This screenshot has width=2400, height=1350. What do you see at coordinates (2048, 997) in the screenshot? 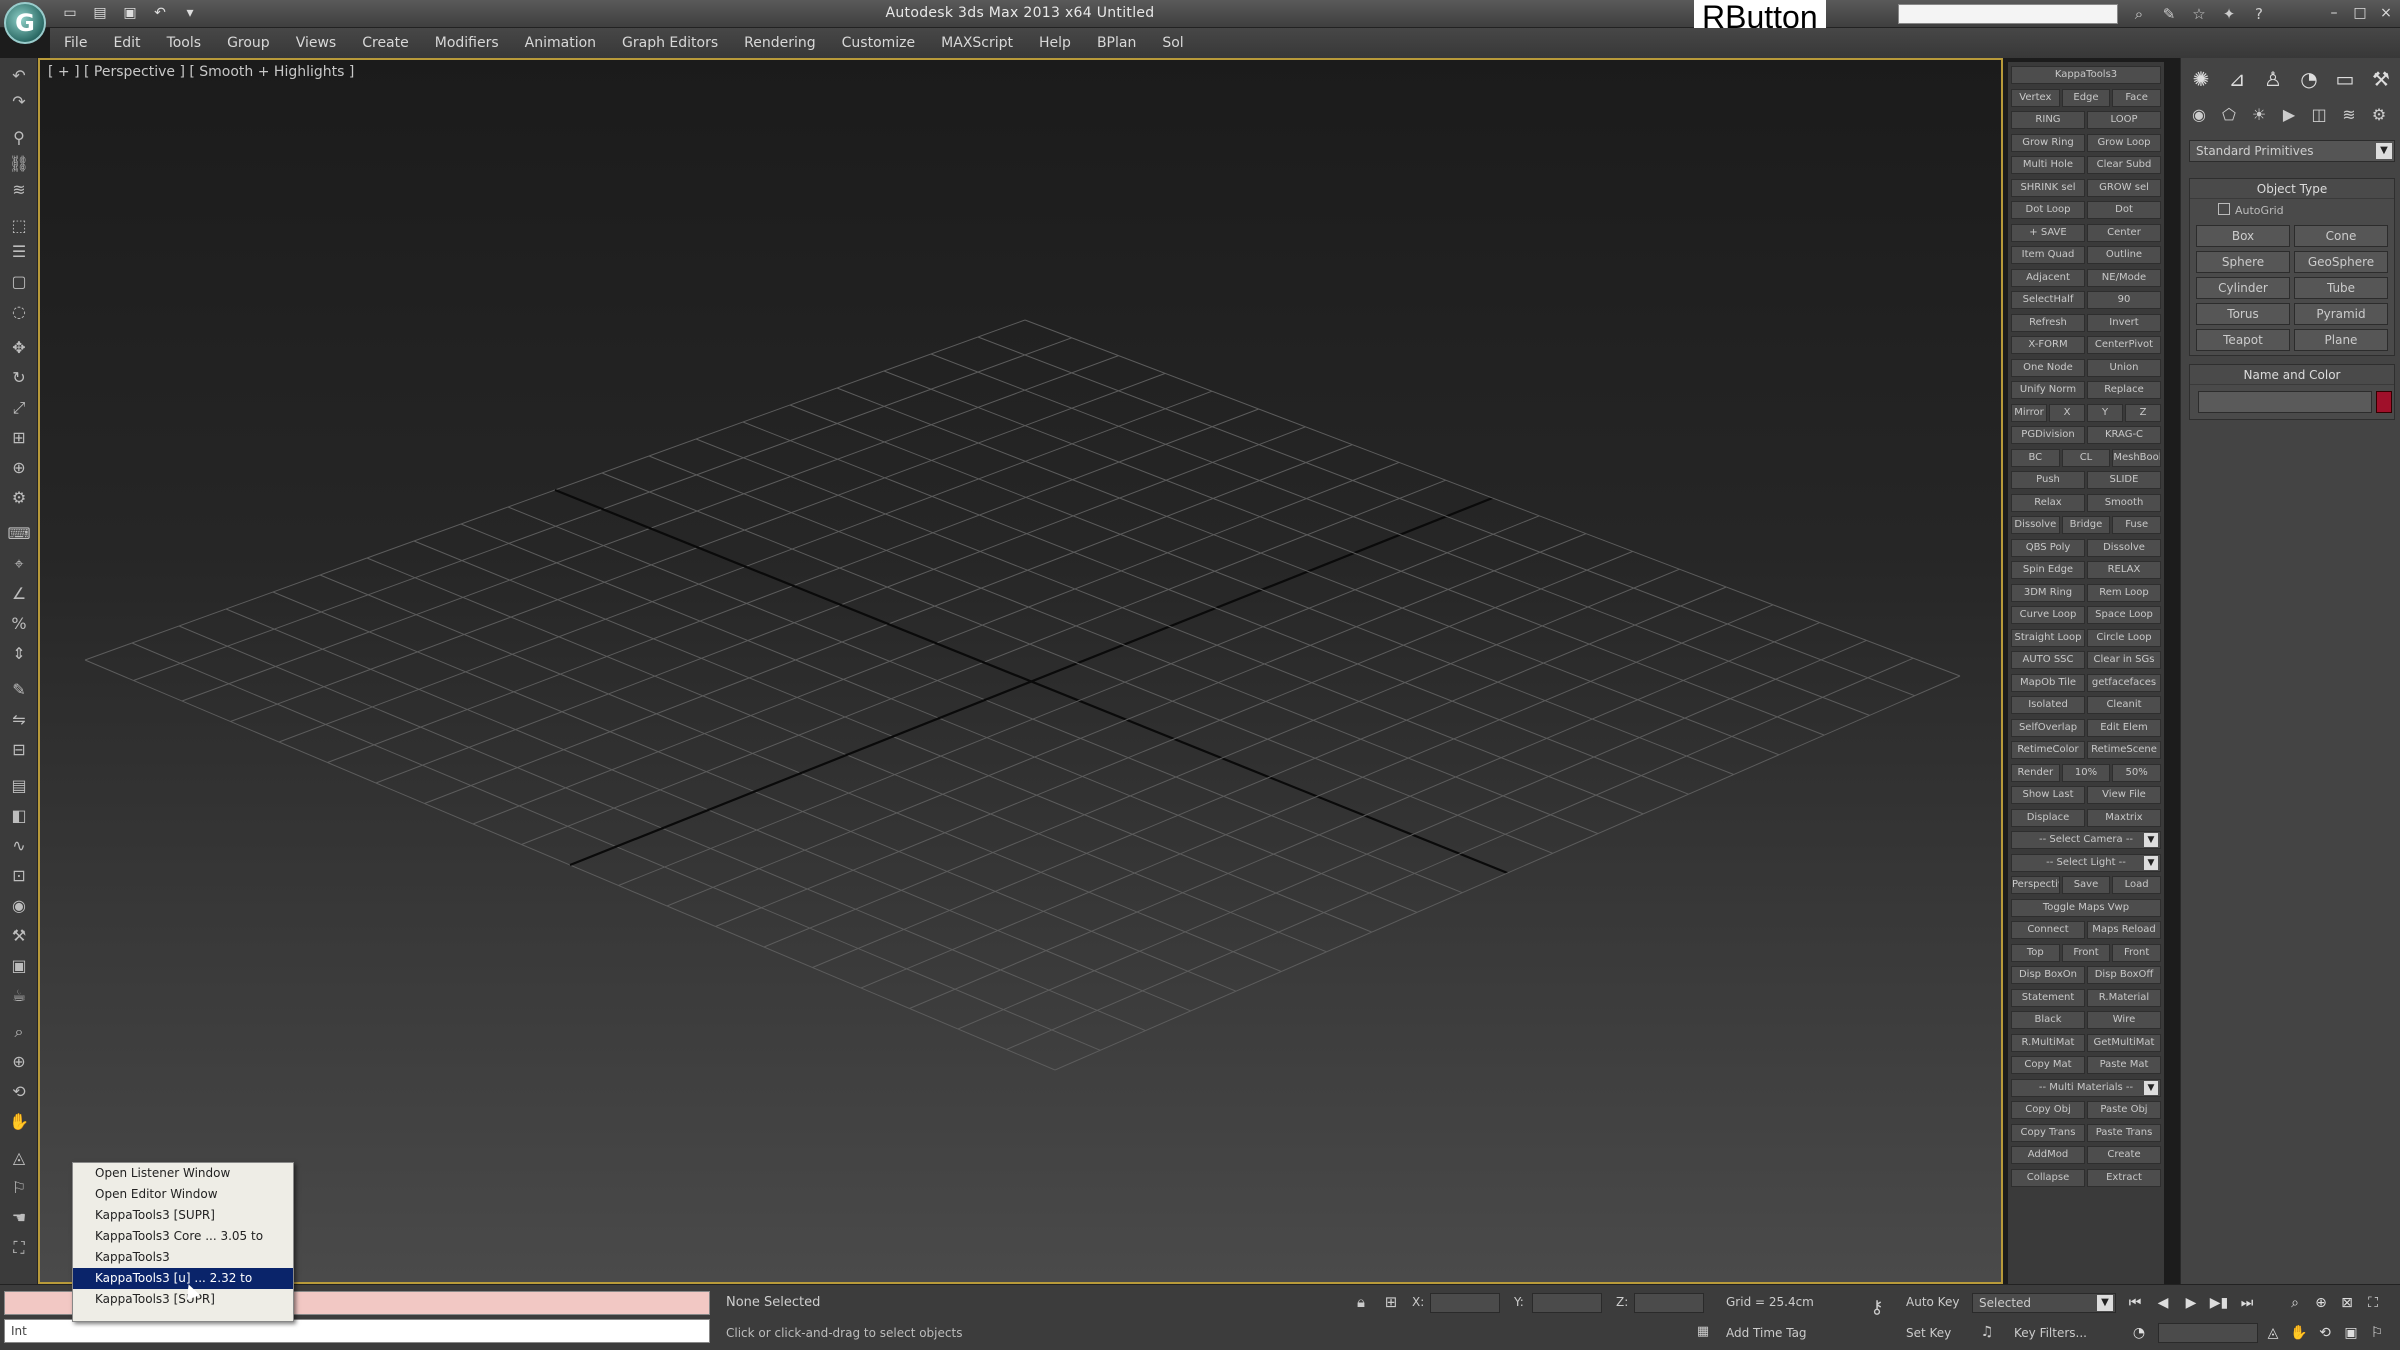
I see `kappatools-button: Statement` at bounding box center [2048, 997].